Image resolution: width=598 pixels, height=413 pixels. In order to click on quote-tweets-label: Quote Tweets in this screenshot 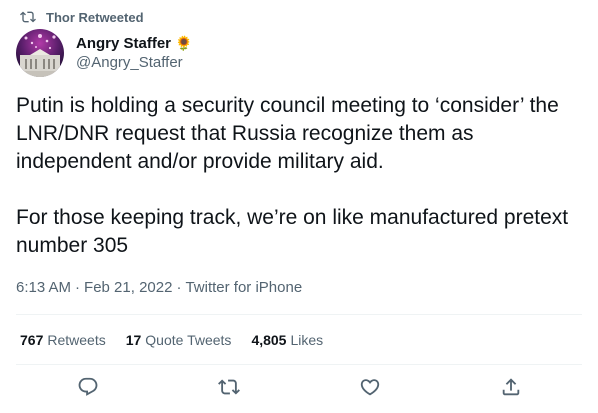, I will do `click(188, 340)`.